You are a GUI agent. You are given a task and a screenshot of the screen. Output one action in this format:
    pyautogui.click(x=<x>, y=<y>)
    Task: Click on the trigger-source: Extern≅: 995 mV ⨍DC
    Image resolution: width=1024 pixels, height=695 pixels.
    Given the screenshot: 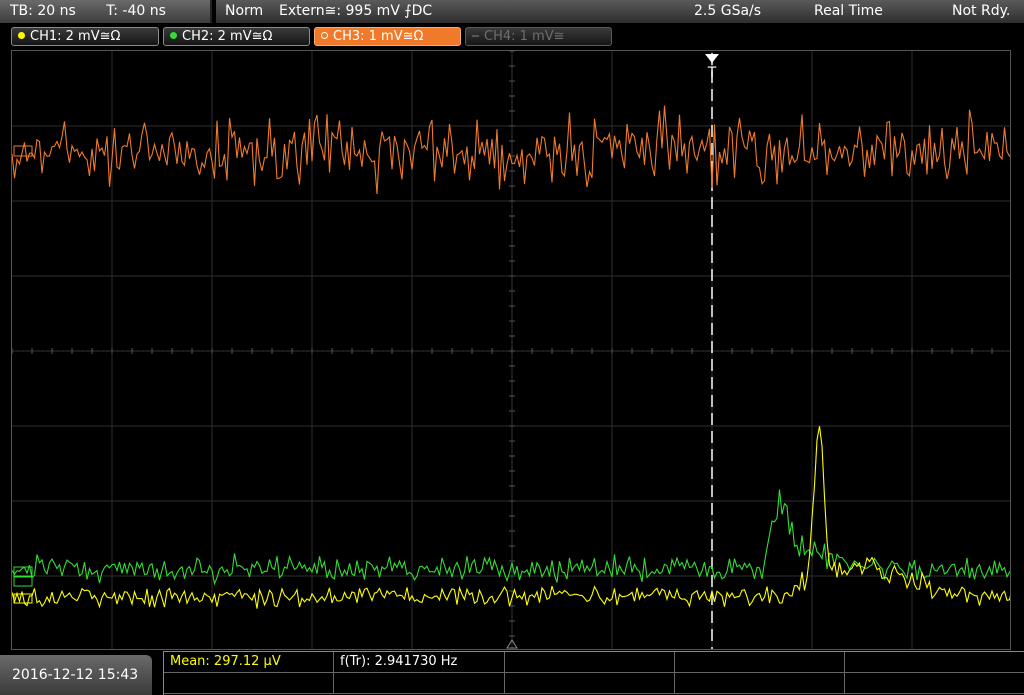 What is the action you would take?
    pyautogui.click(x=356, y=11)
    